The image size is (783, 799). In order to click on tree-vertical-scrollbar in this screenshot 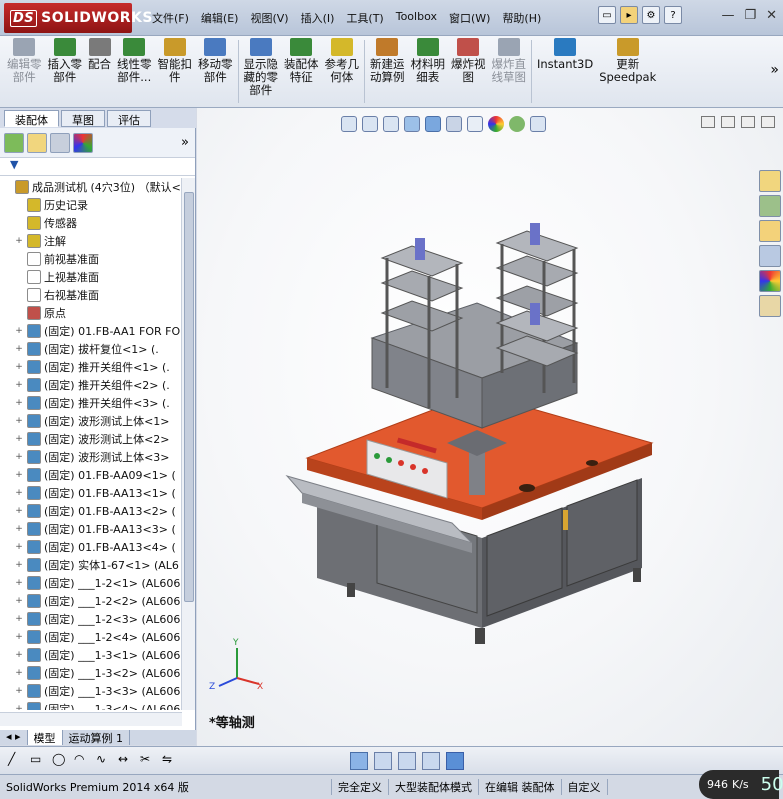, I will do `click(188, 444)`.